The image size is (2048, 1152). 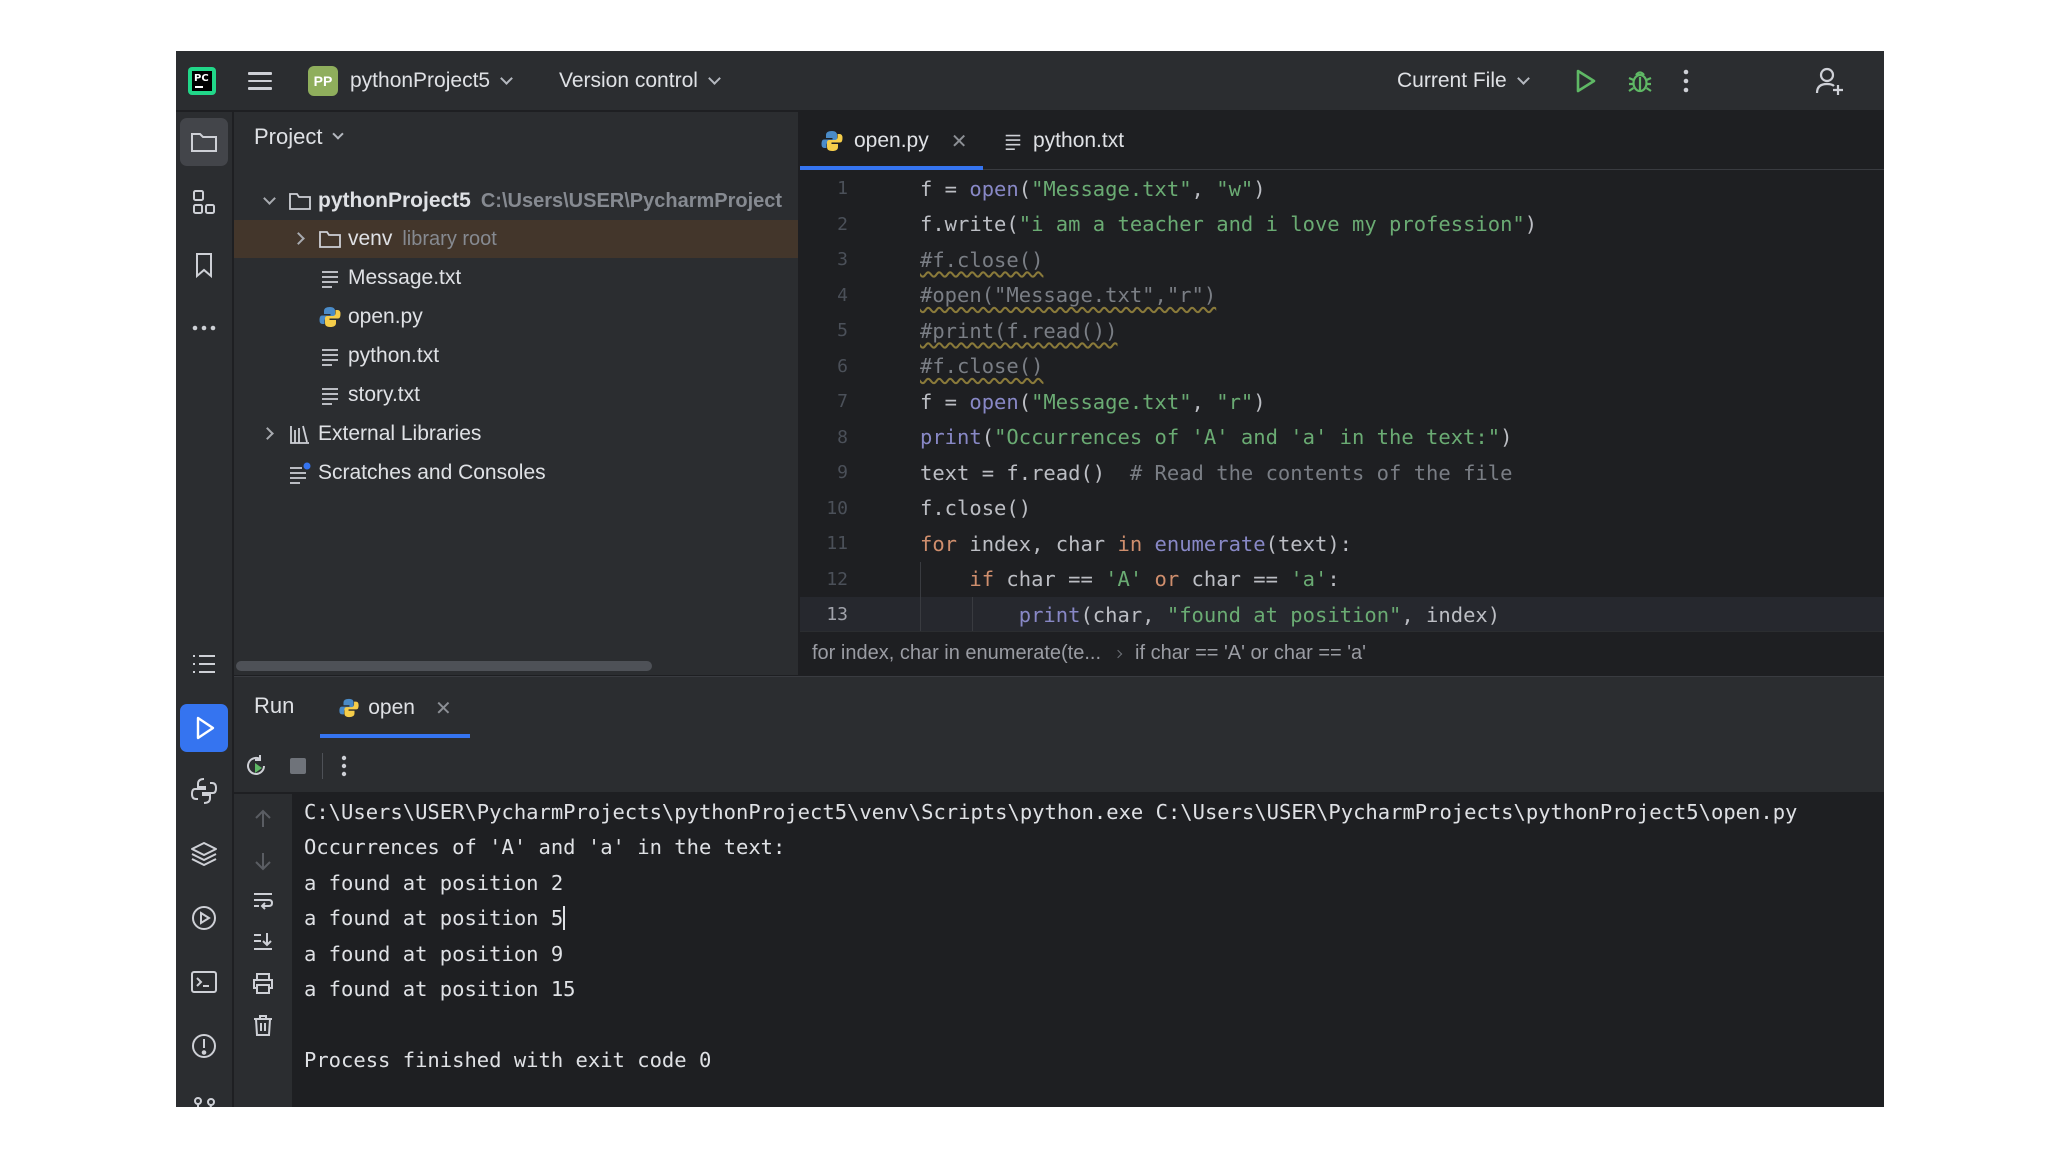 I want to click on rerun-icon, so click(x=256, y=766).